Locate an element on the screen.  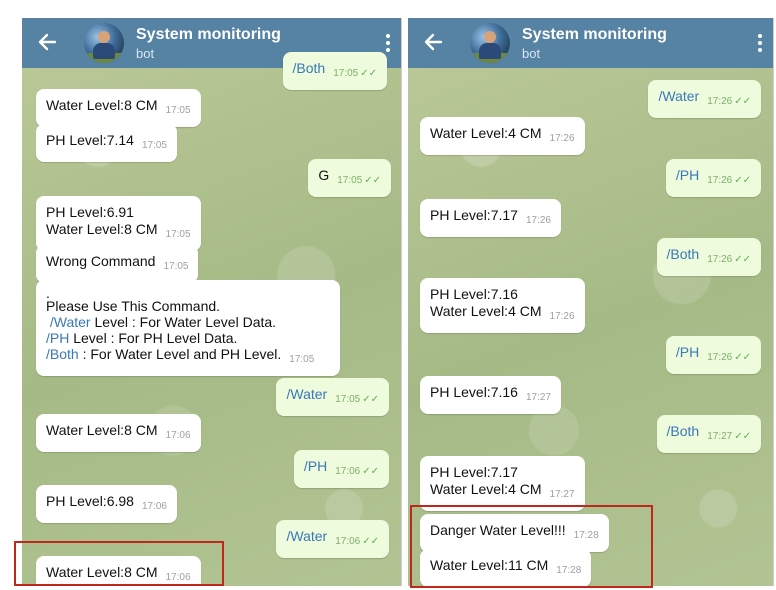
message-incoming: Water Level:4 CM 17:26 is located at coordinates (502, 136).